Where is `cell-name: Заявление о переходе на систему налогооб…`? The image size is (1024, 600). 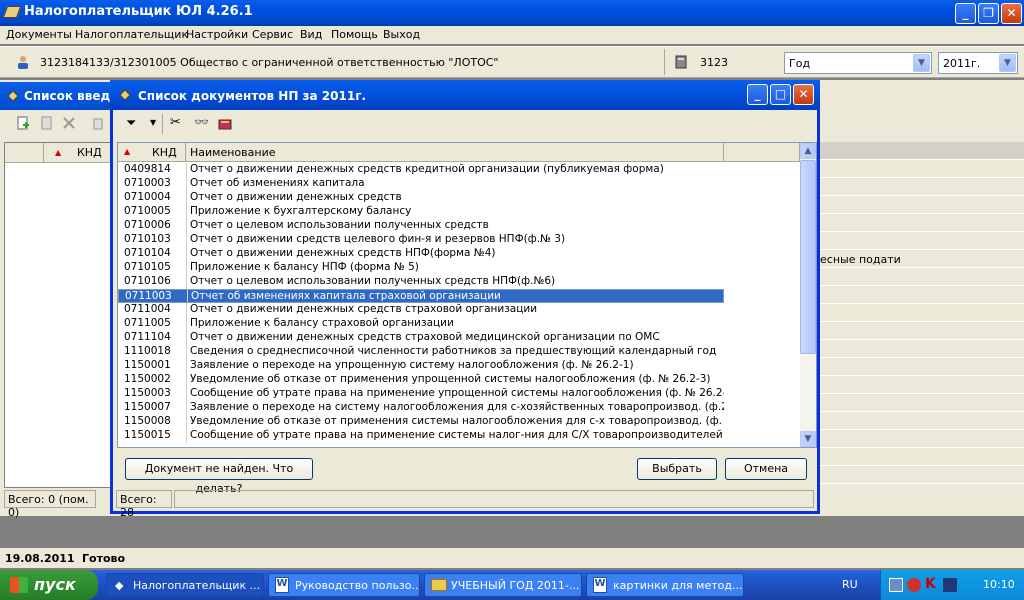 cell-name: Заявление о переходе на систему налогооб… is located at coordinates (457, 407).